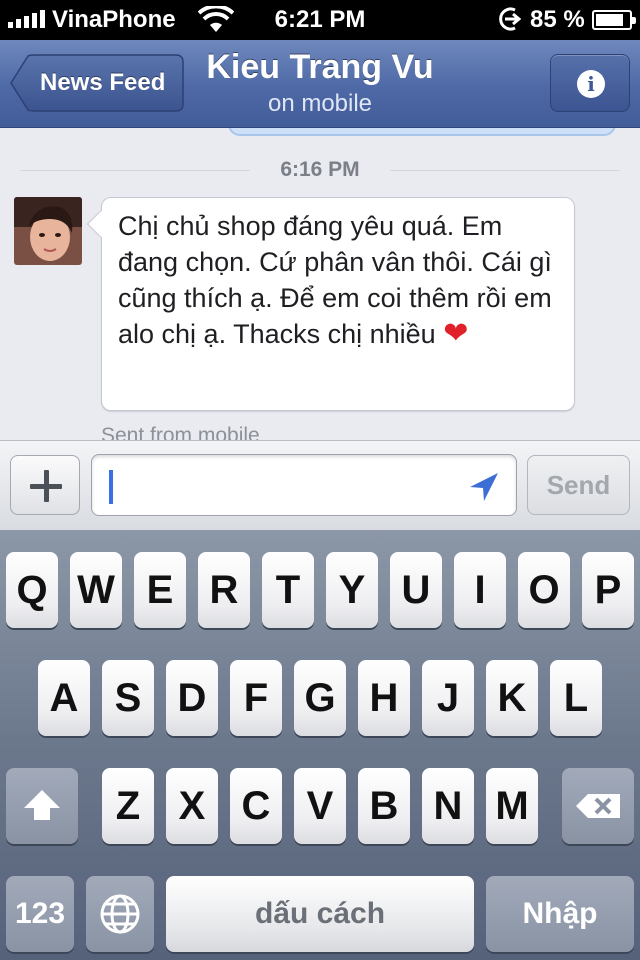 The width and height of the screenshot is (640, 960). What do you see at coordinates (614, 20) in the screenshot?
I see `battery-icon` at bounding box center [614, 20].